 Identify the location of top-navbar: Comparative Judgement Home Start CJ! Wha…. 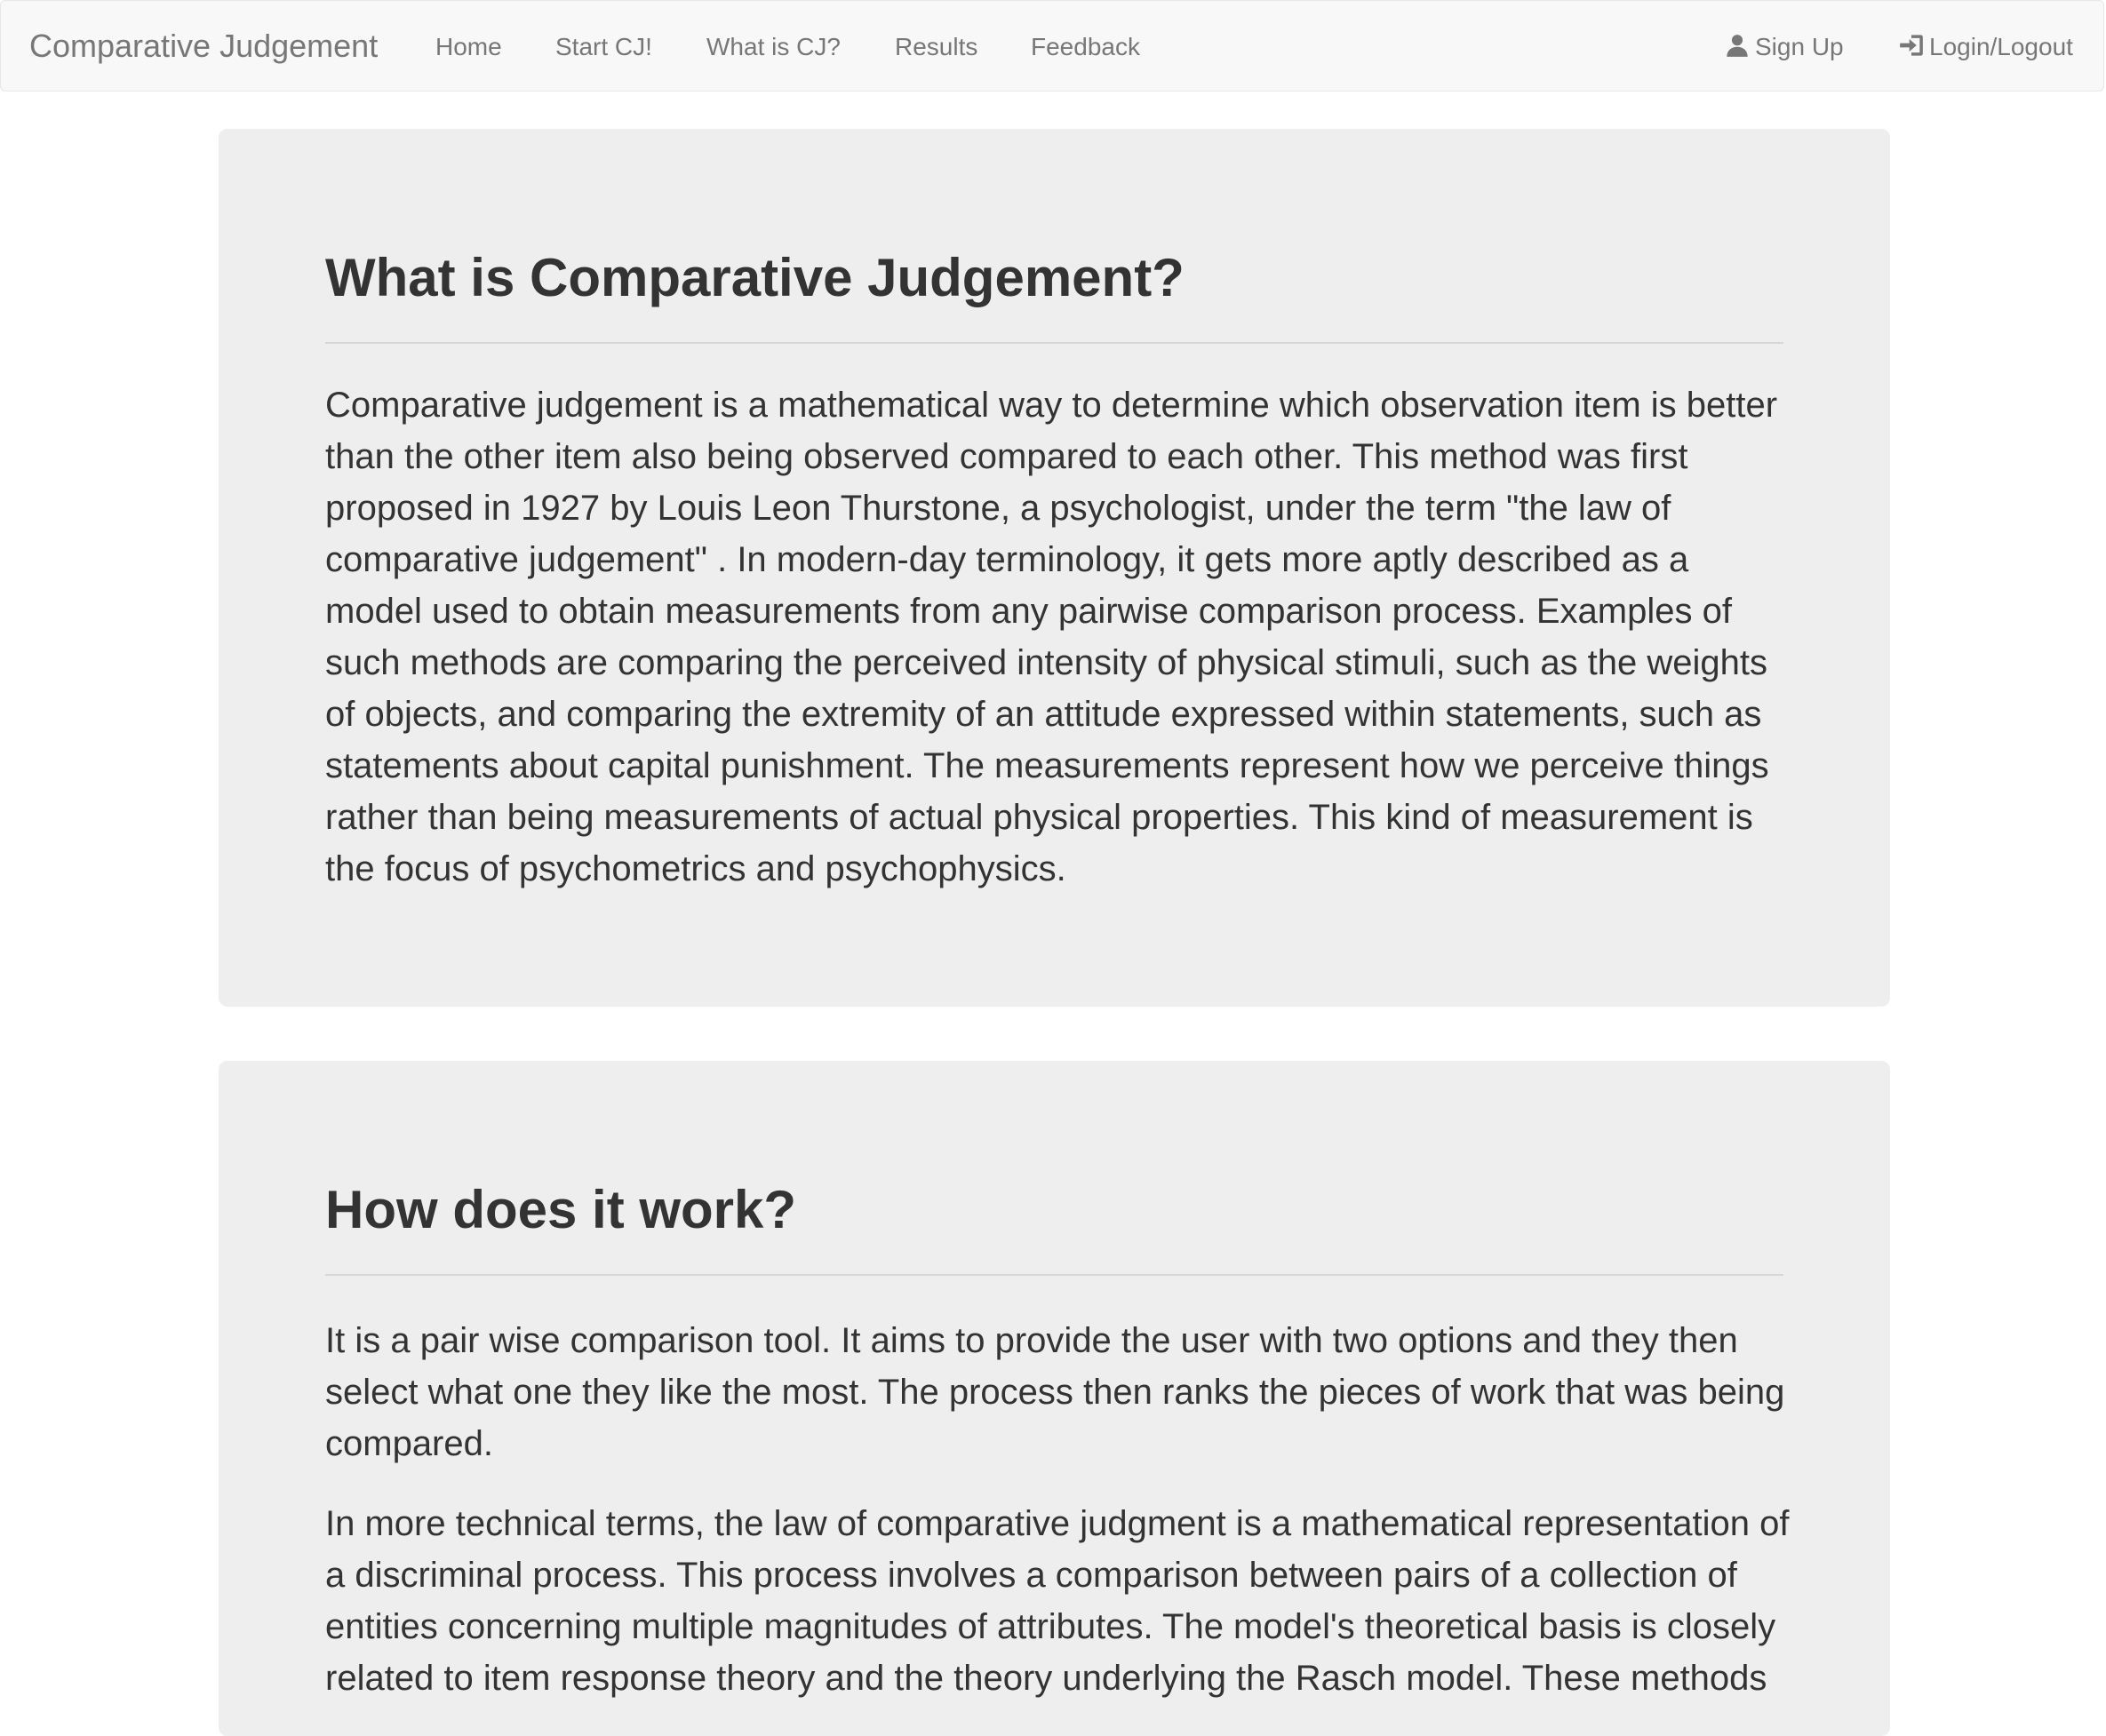
(1052, 46).